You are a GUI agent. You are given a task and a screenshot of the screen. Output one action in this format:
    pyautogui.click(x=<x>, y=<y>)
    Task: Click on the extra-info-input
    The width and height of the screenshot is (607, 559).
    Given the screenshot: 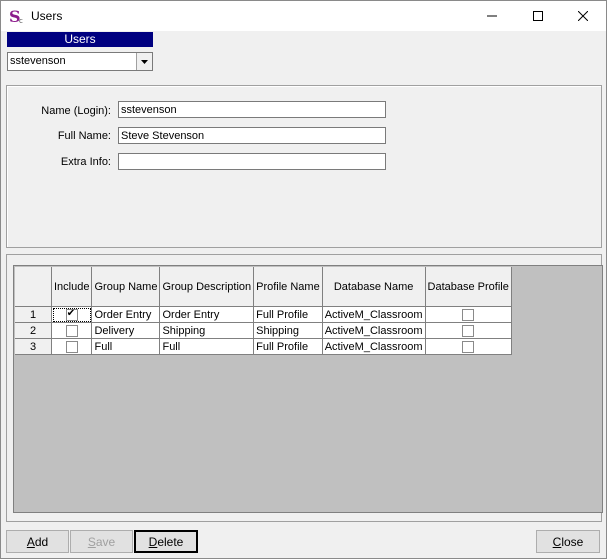 What is the action you would take?
    pyautogui.click(x=252, y=161)
    